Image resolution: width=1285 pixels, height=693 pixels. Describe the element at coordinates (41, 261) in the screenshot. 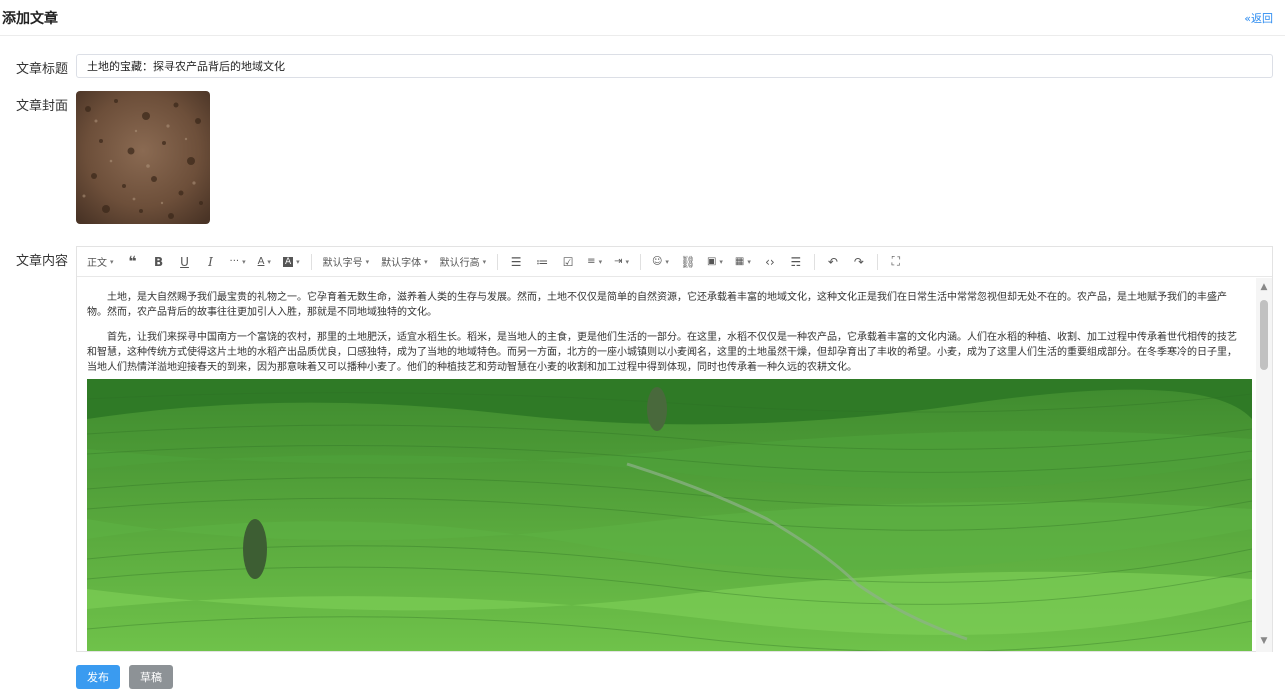

I see `content-label: 文章内容` at that location.